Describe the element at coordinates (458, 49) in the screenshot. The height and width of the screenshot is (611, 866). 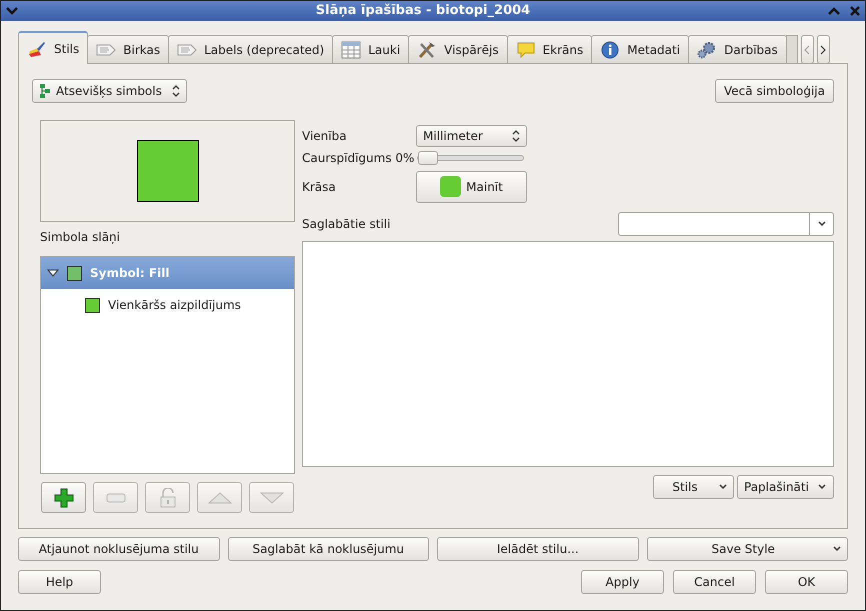
I see `tab: Vispārējs` at that location.